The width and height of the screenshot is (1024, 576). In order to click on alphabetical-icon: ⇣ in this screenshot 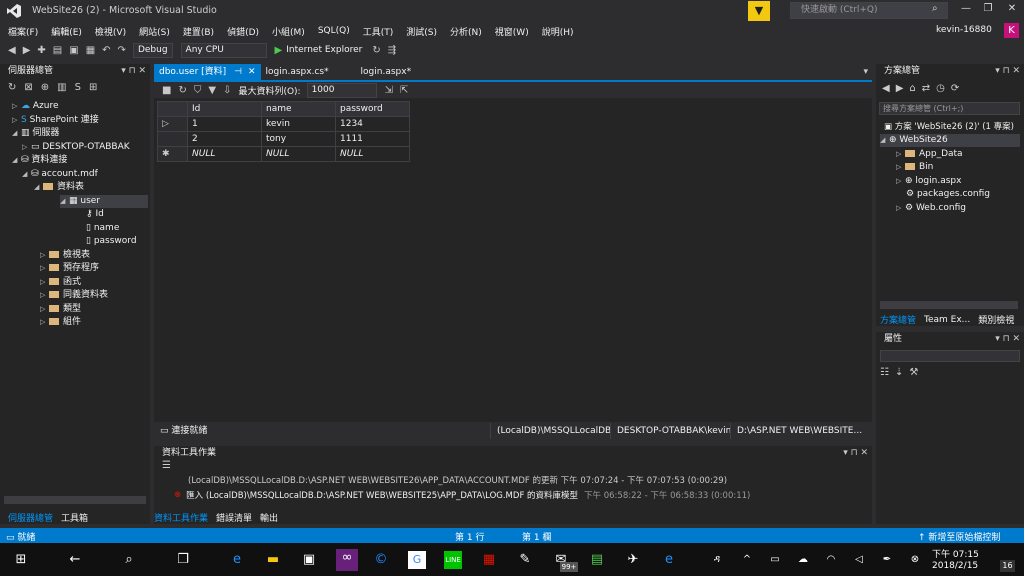, I will do `click(899, 372)`.